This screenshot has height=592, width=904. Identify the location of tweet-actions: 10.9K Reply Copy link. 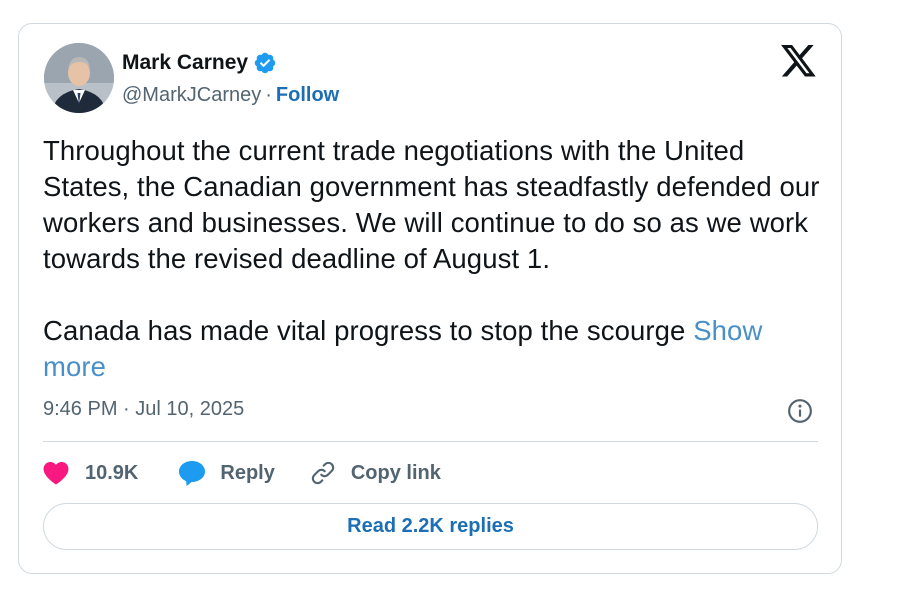
(242, 473).